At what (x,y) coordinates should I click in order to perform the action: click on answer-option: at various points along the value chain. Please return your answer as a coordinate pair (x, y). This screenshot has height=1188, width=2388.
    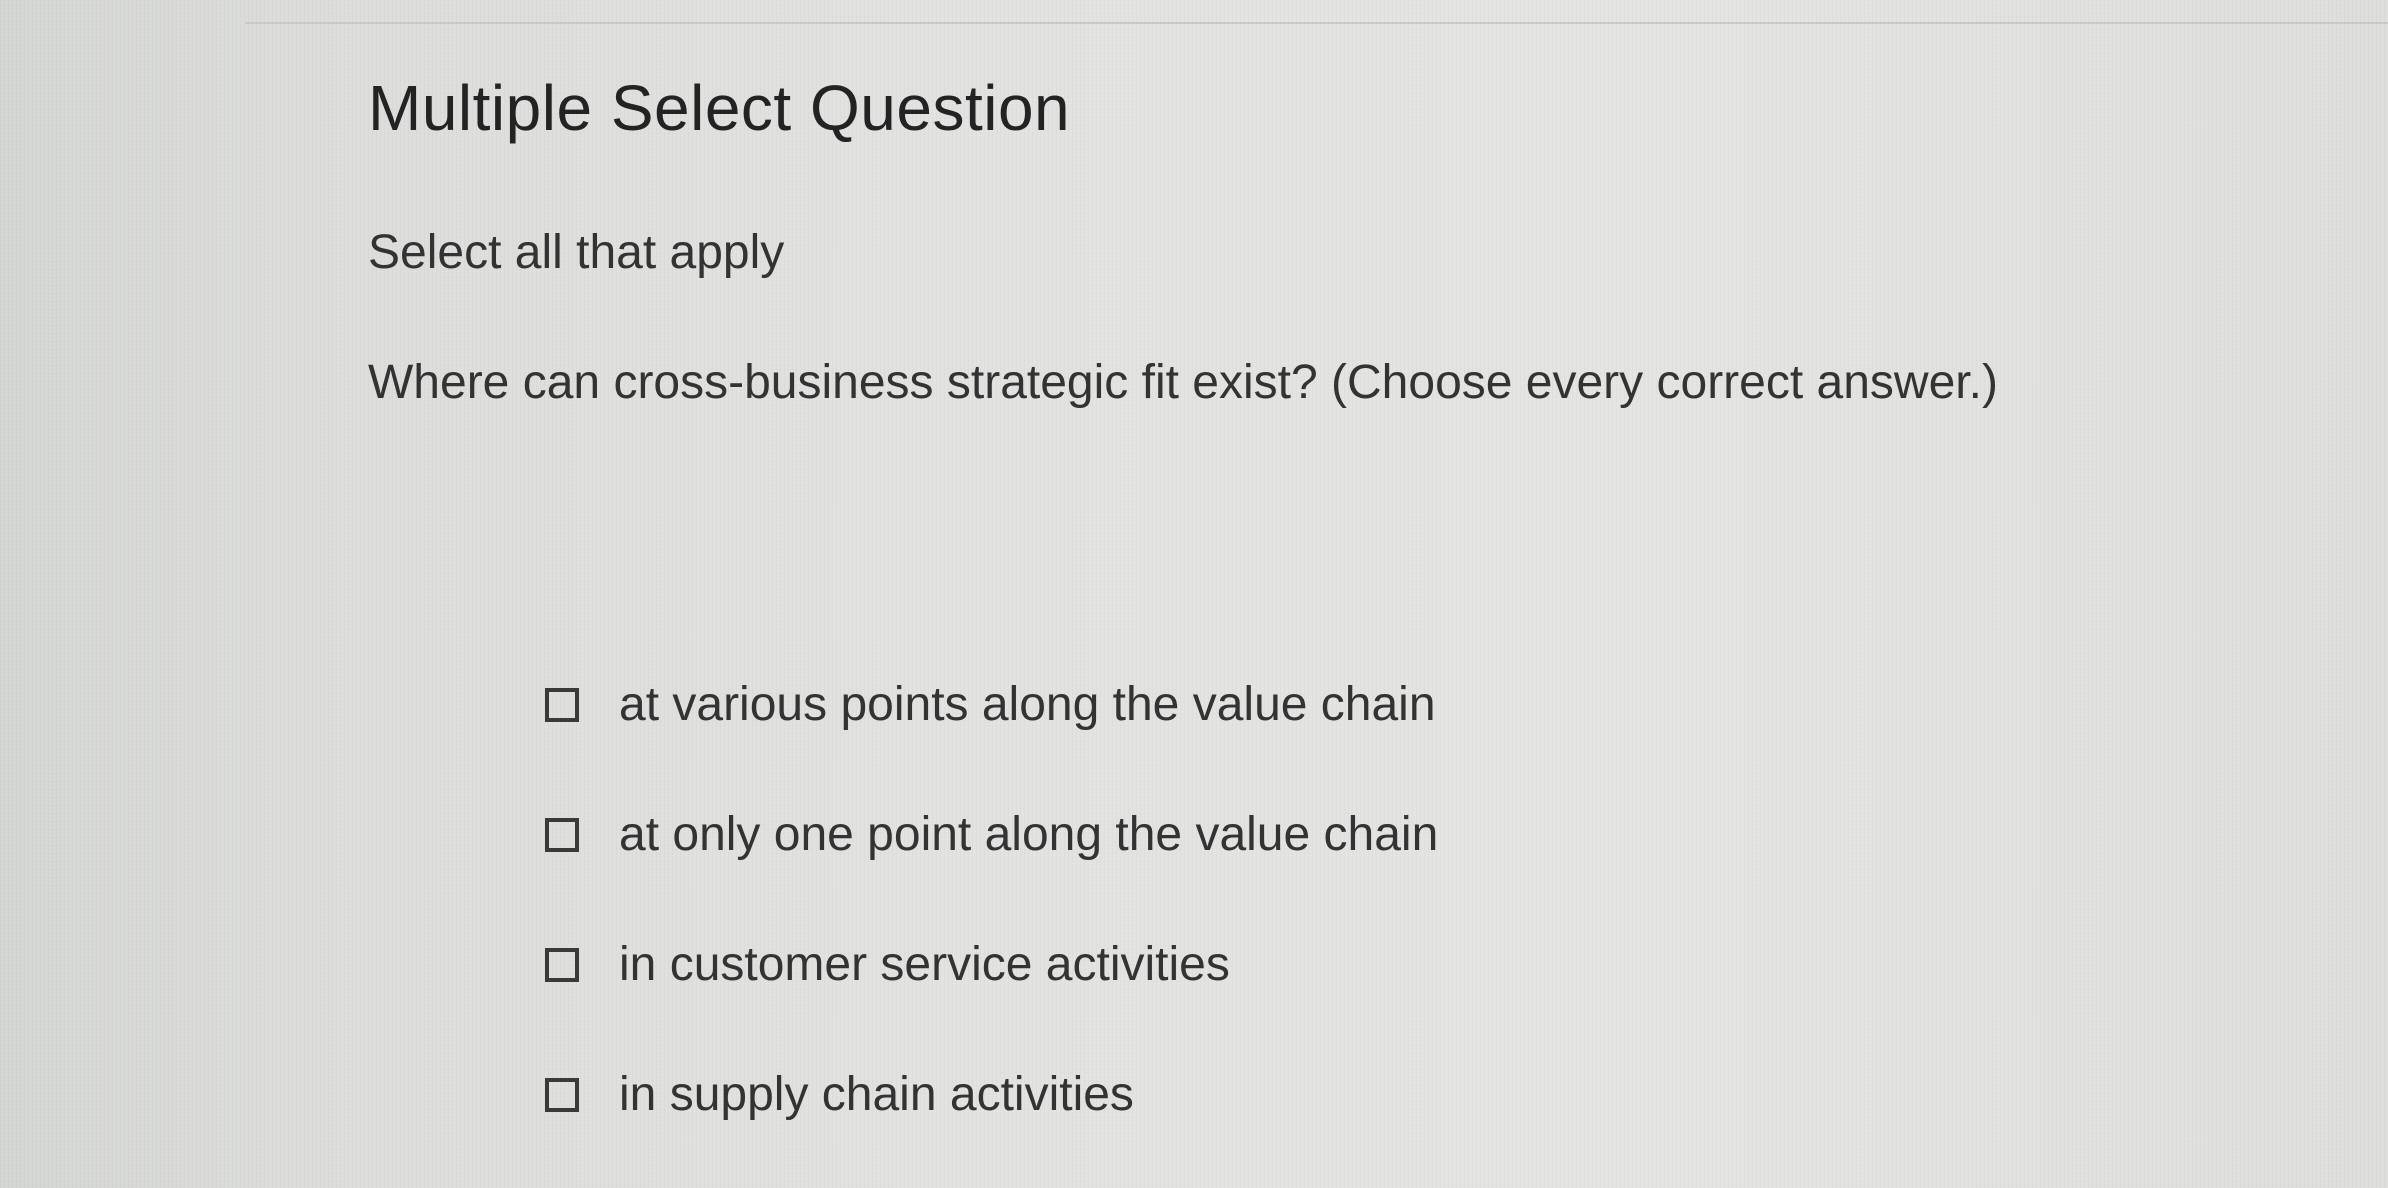
    Looking at the image, I should click on (991, 705).